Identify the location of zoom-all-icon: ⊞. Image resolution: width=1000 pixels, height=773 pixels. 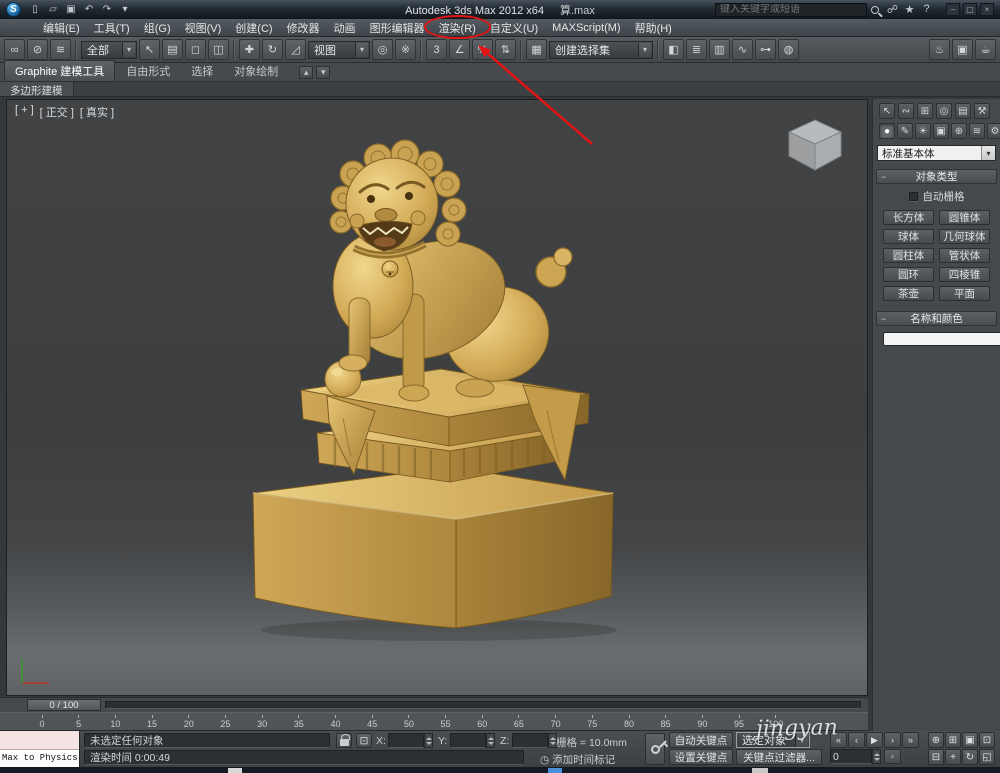
(953, 740).